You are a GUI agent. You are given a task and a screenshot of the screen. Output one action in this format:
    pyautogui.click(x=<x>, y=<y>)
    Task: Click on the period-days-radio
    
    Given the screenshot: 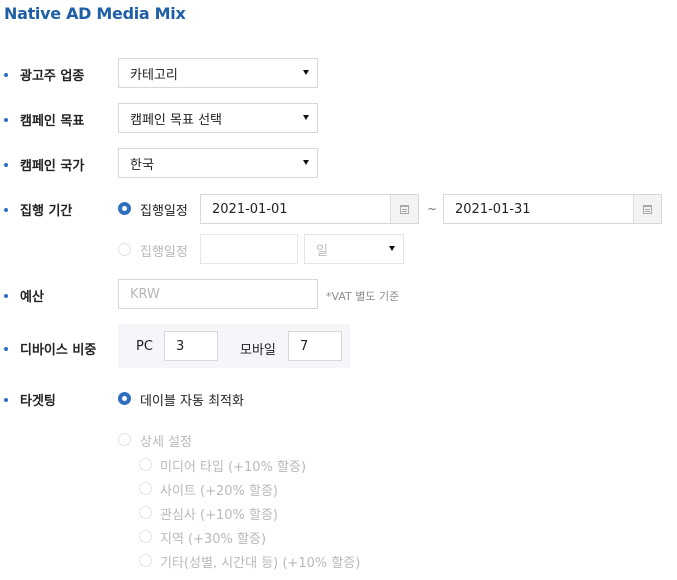 What is the action you would take?
    pyautogui.click(x=124, y=249)
    